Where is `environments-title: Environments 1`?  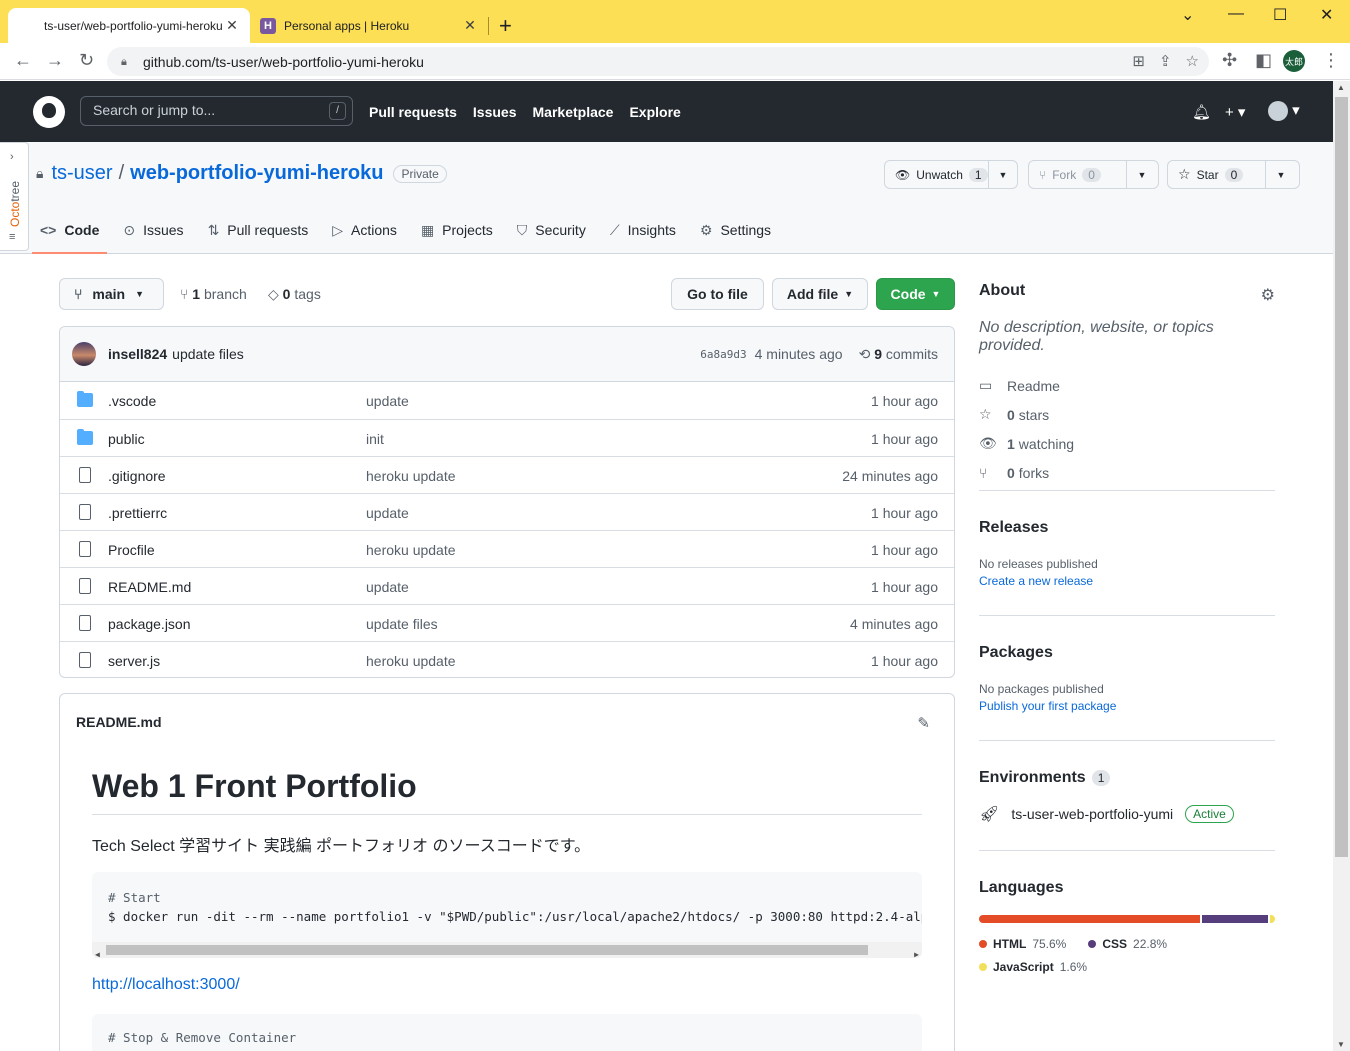
environments-title: Environments 1 is located at coordinates (1127, 778).